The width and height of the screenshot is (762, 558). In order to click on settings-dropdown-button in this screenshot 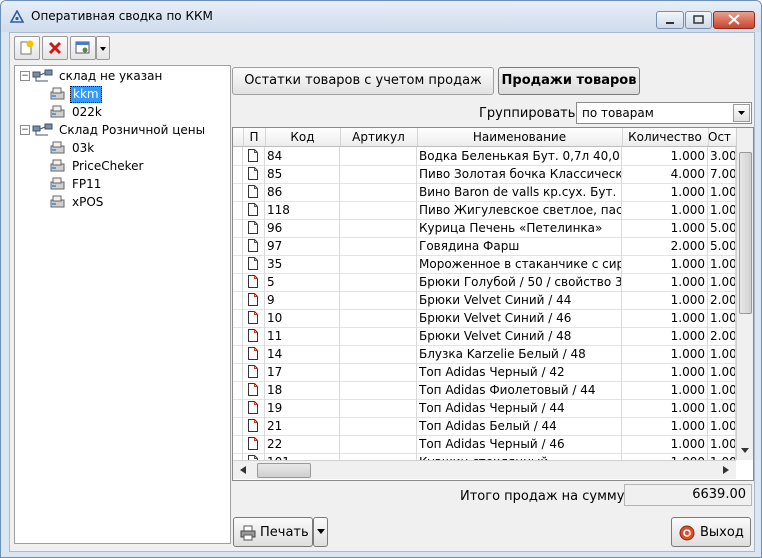, I will do `click(103, 48)`.